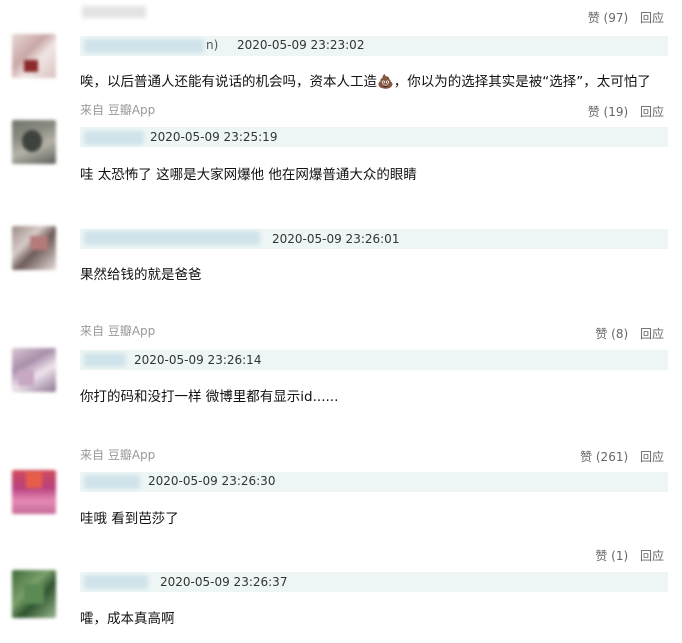  What do you see at coordinates (611, 556) in the screenshot?
I see `like-button: 赞 (1)` at bounding box center [611, 556].